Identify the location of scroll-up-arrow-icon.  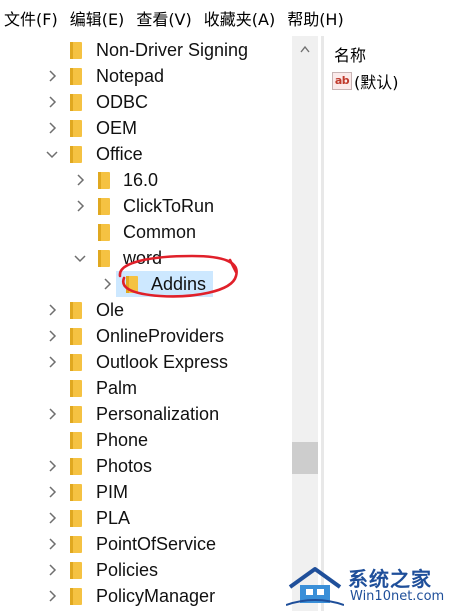
(305, 49).